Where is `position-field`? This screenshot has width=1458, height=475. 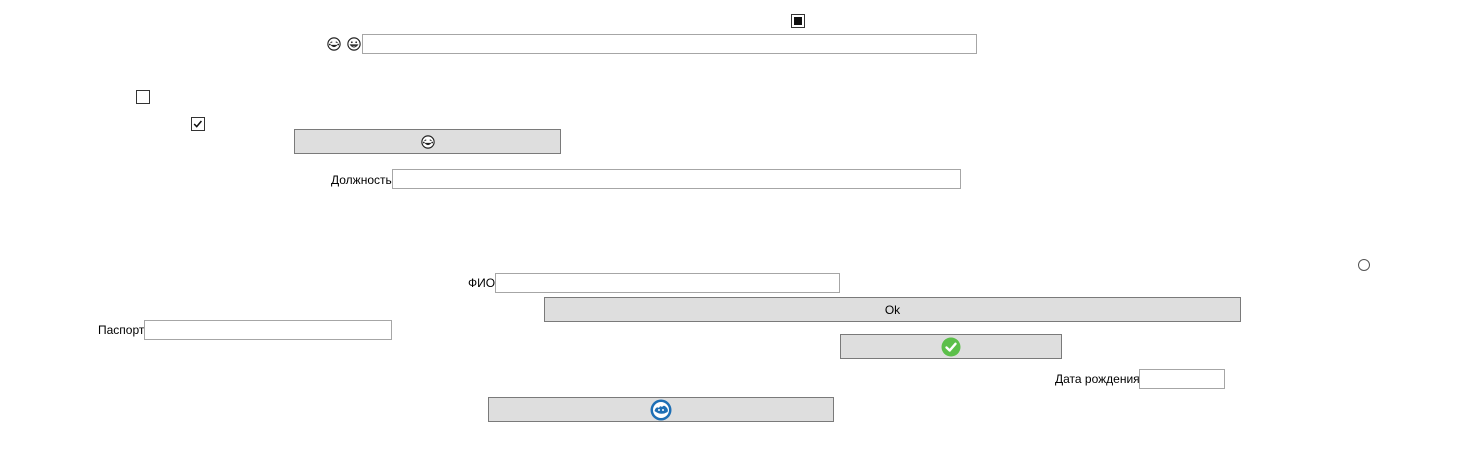 position-field is located at coordinates (676, 179).